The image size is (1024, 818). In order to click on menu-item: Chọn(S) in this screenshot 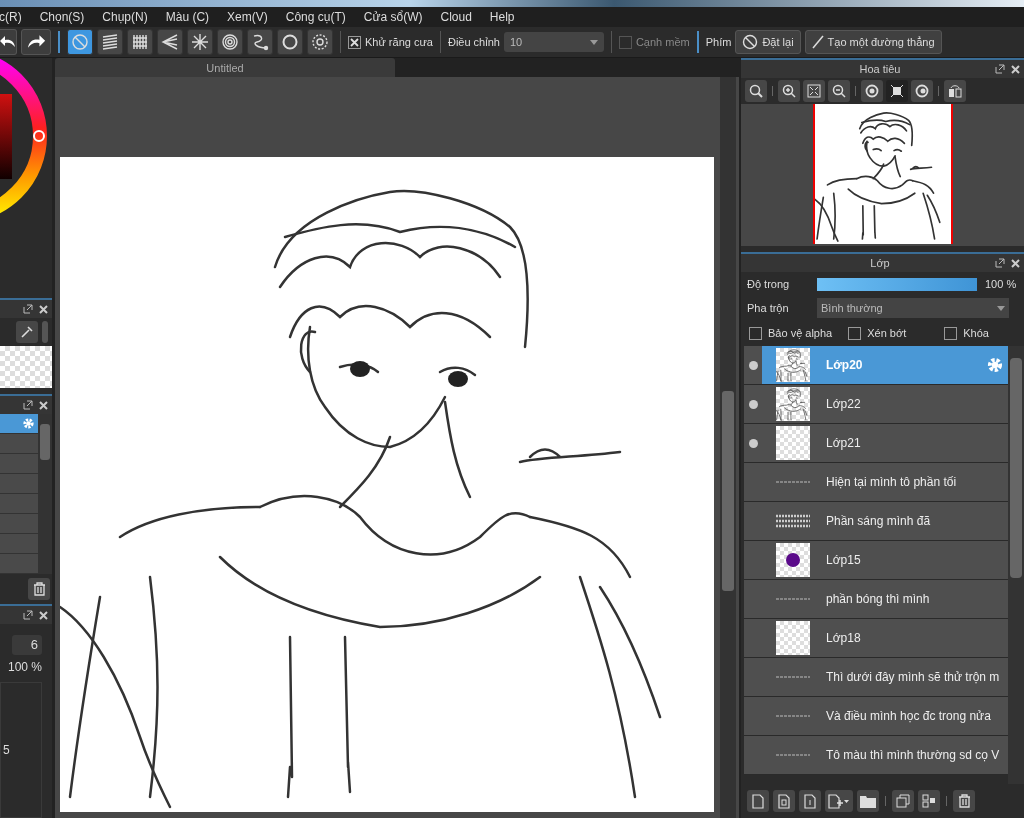, I will do `click(62, 17)`.